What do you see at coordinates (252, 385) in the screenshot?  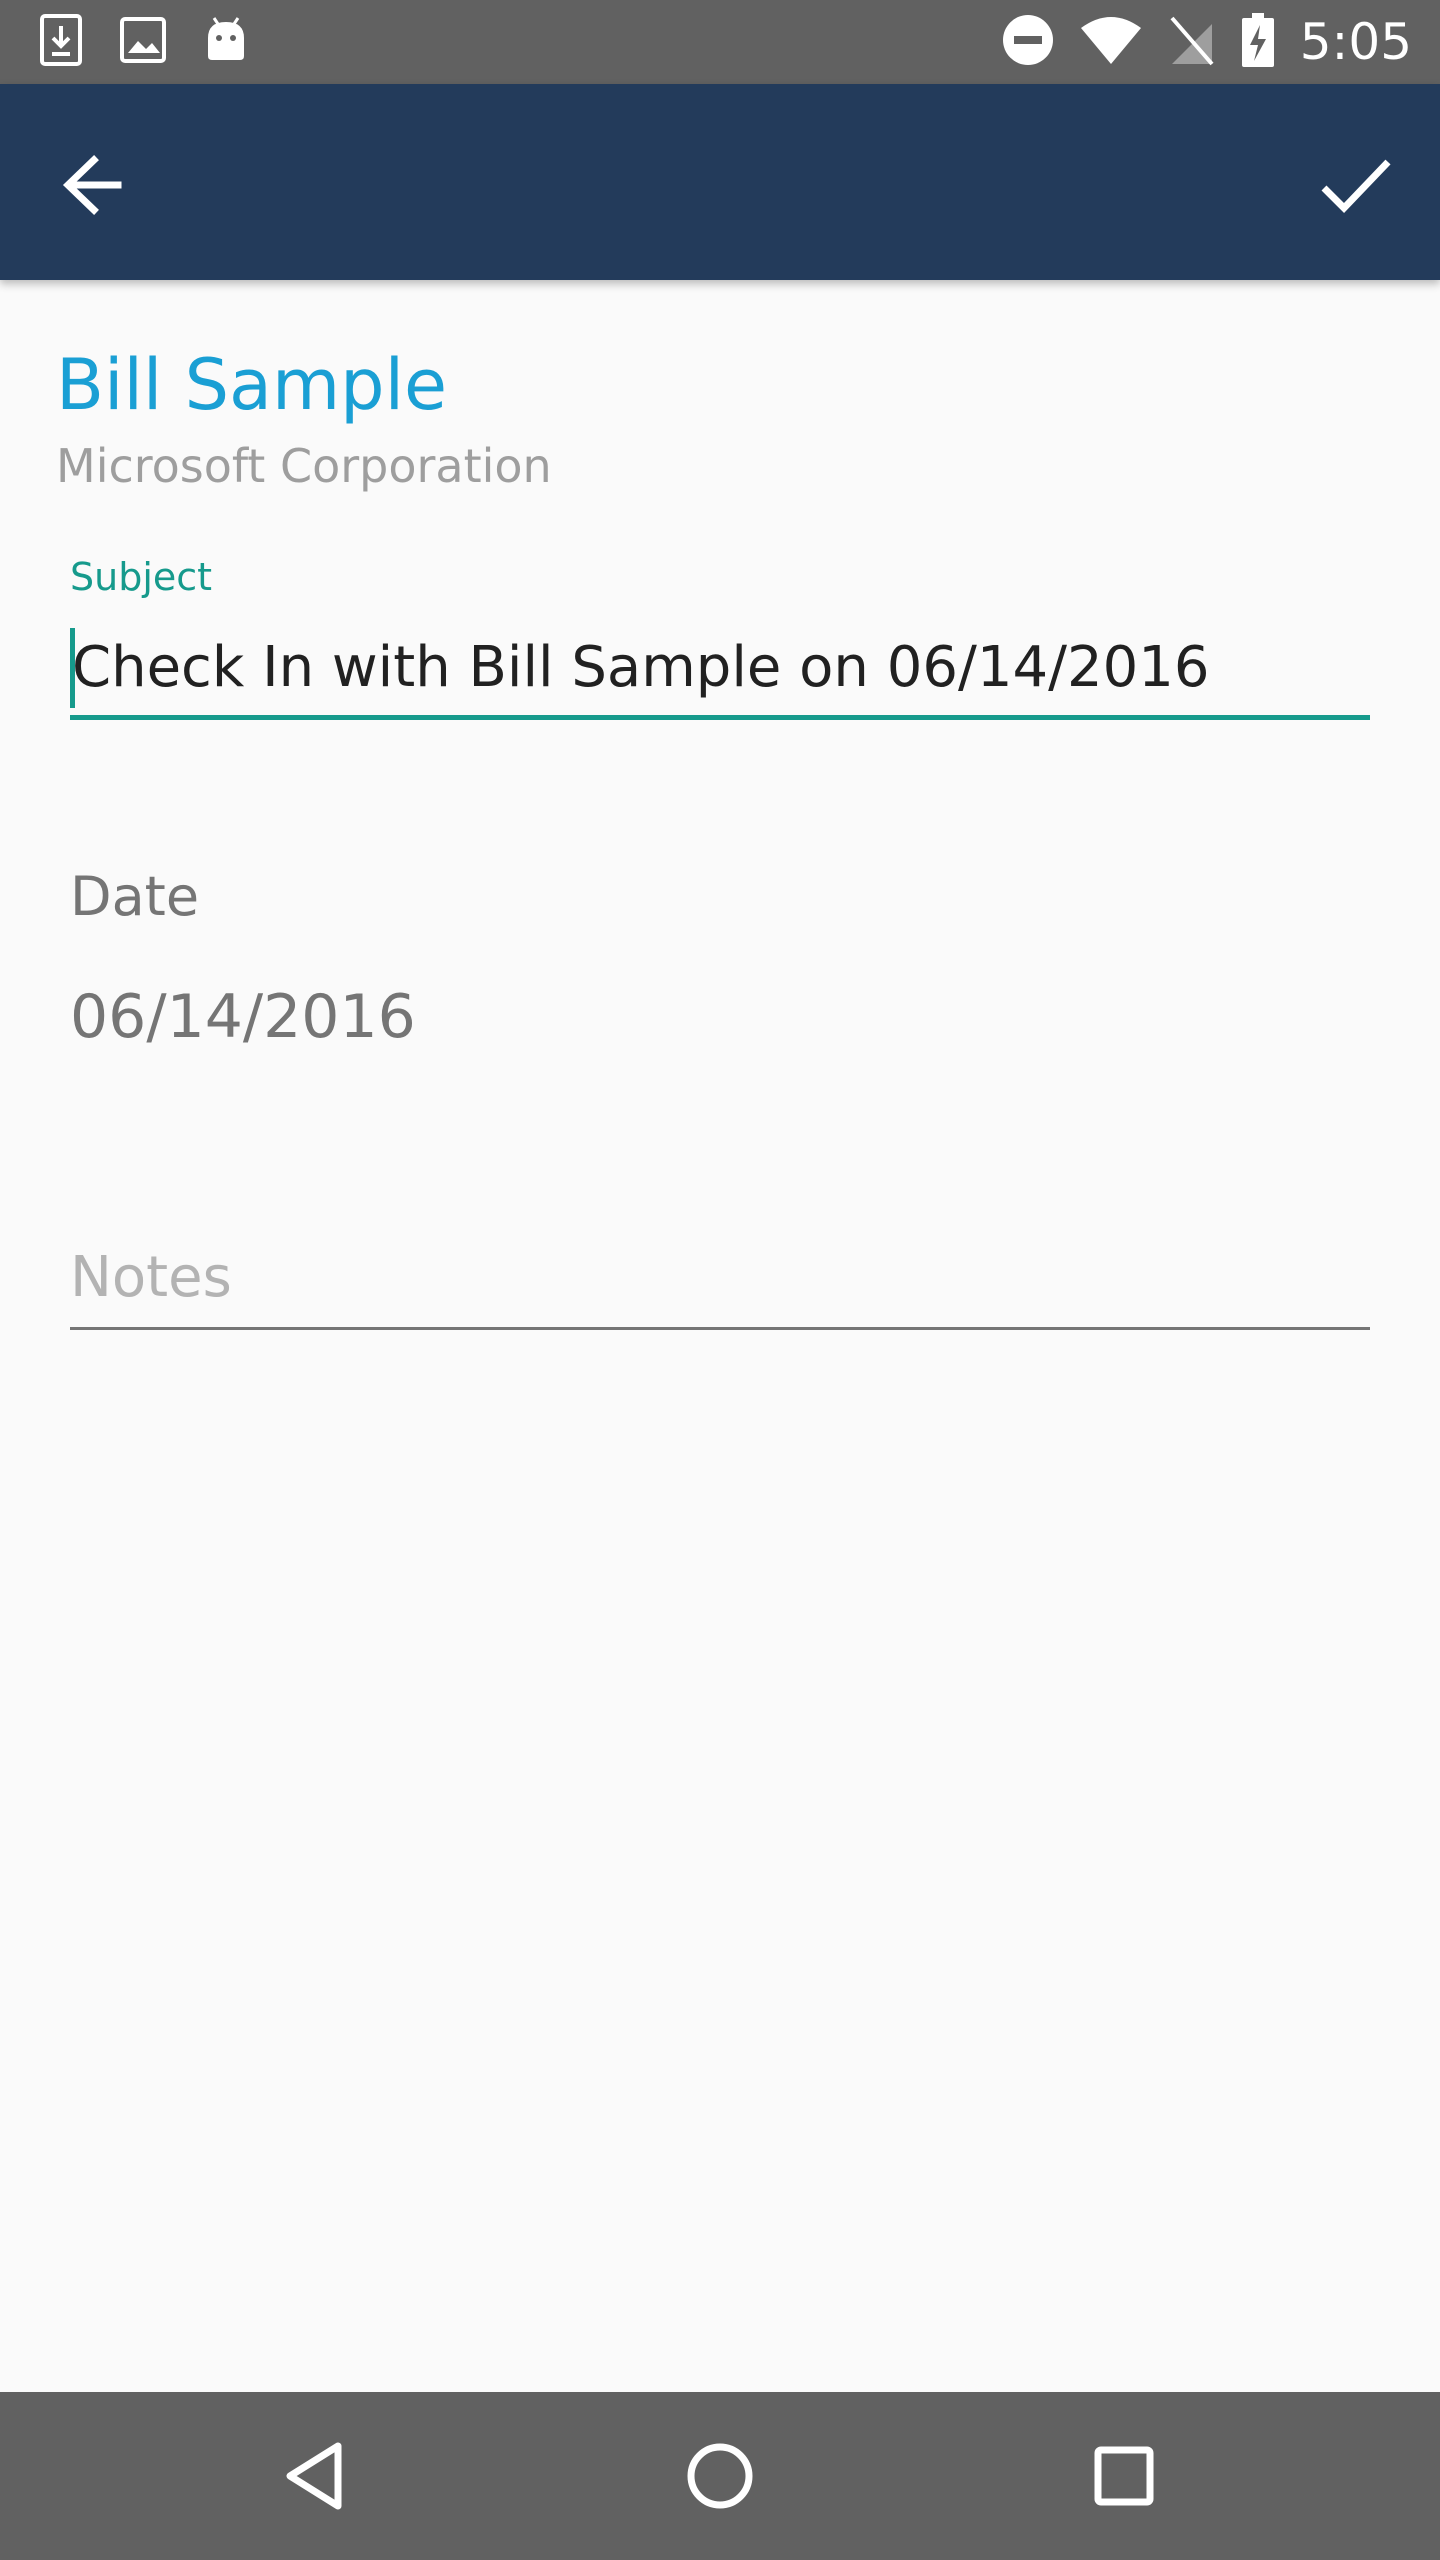 I see `contact-name: Bill Sample` at bounding box center [252, 385].